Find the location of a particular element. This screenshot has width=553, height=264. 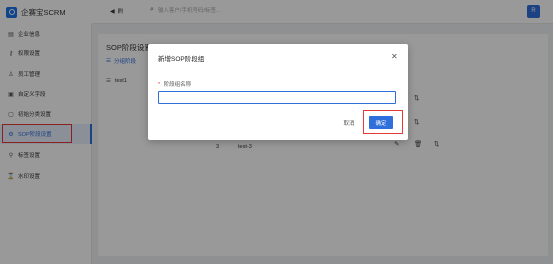

field-label: * 阶段组名称 is located at coordinates (174, 84).